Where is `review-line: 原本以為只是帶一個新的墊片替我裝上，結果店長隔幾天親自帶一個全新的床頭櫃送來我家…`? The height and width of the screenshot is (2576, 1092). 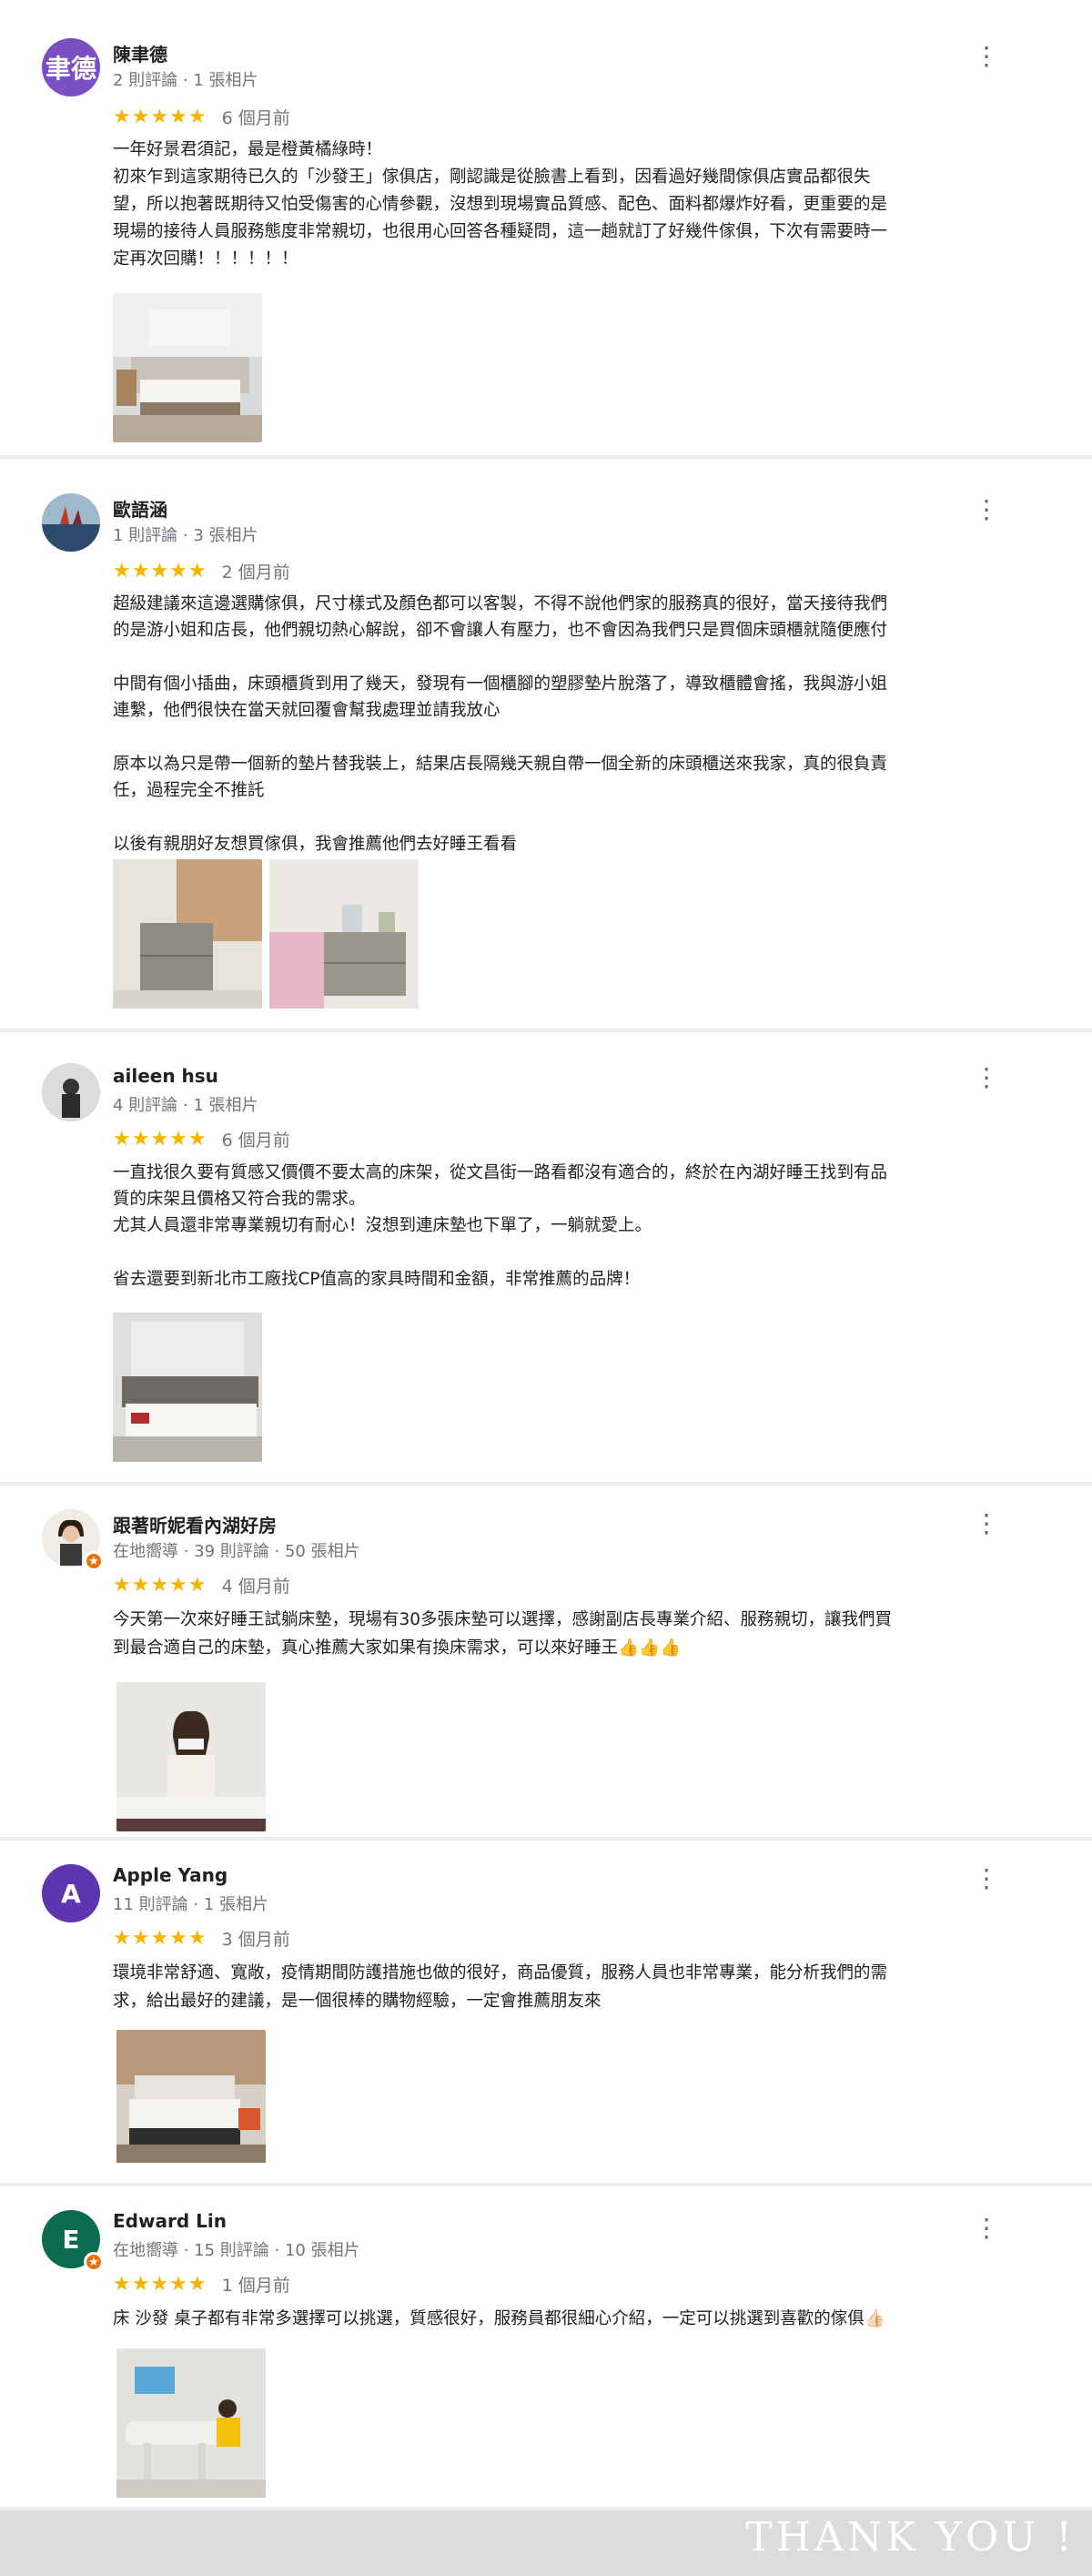 review-line: 原本以為只是帶一個新的墊片替我裝上，結果店長隔幾天親自帶一個全新的床頭櫃送來我家… is located at coordinates (500, 764).